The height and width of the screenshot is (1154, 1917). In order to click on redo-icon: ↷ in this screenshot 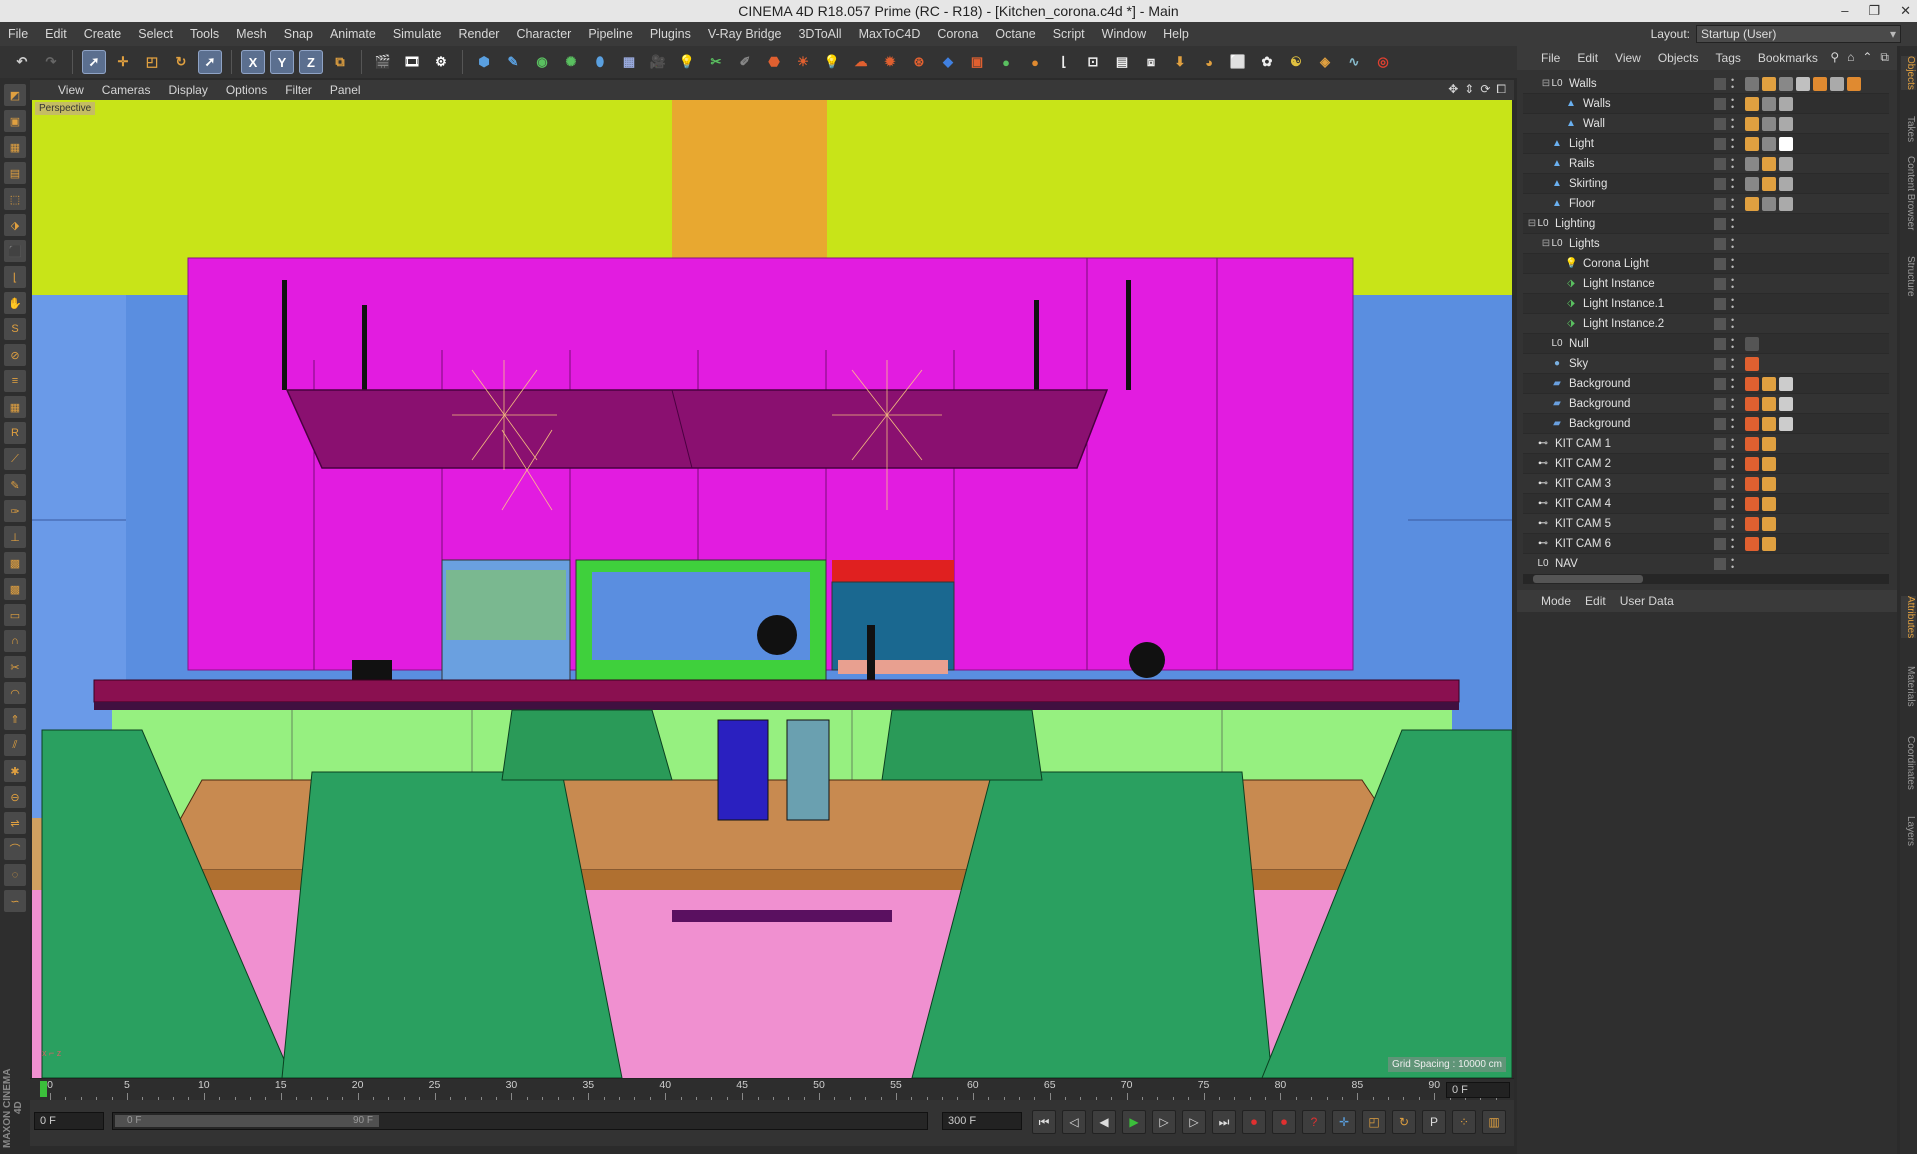, I will do `click(51, 62)`.